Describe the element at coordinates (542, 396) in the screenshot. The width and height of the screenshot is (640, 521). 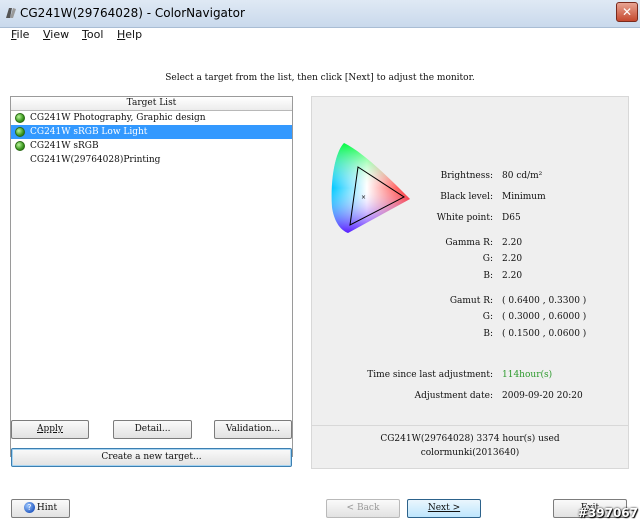
I see `adjustment-date-value: 2009-09-20 20:20` at that location.